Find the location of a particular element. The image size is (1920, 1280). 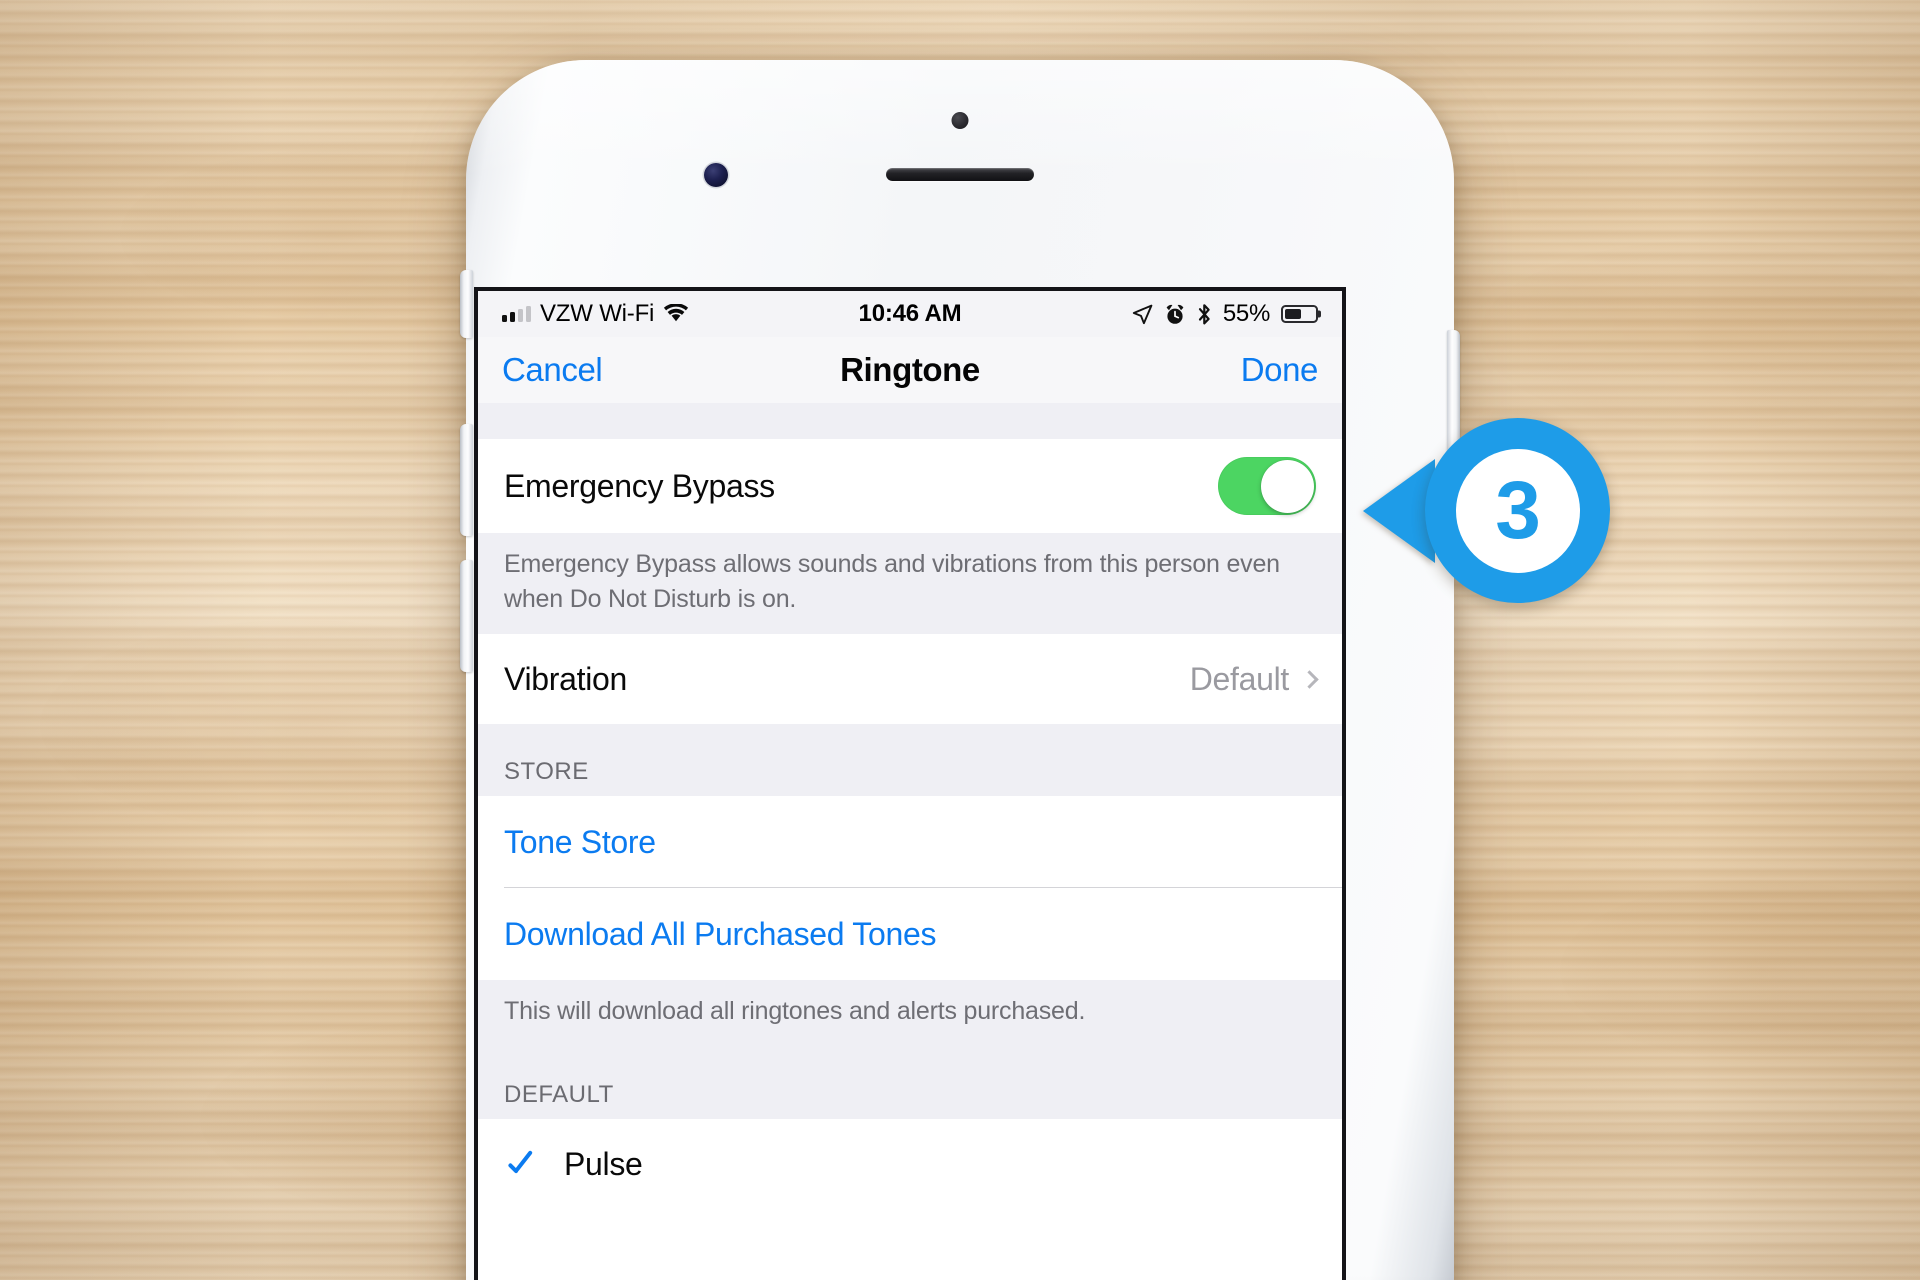

carrier-label: VZW Wi-Fi is located at coordinates (597, 313).